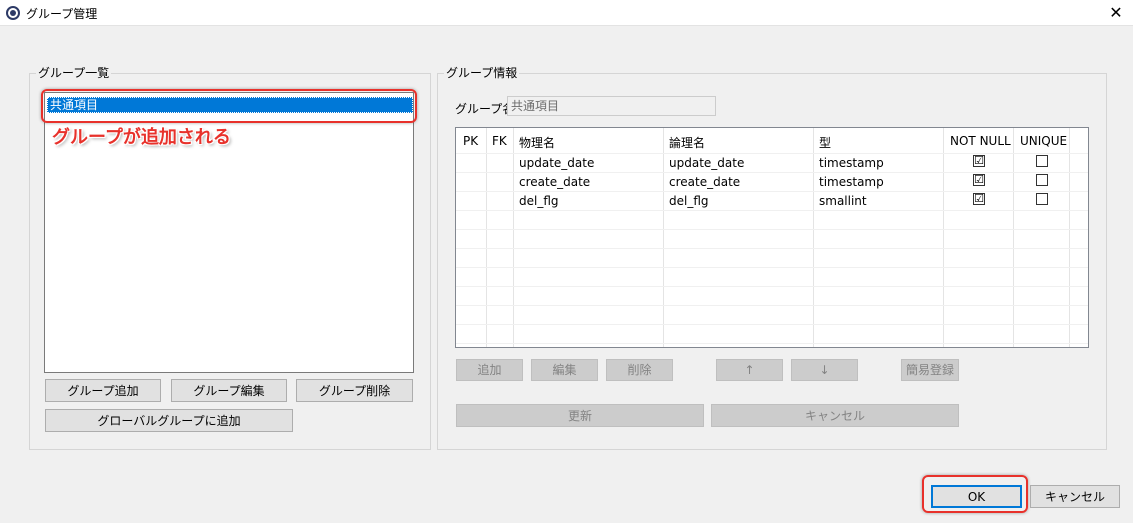 This screenshot has height=523, width=1133. I want to click on move-down-button: ↓, so click(824, 370).